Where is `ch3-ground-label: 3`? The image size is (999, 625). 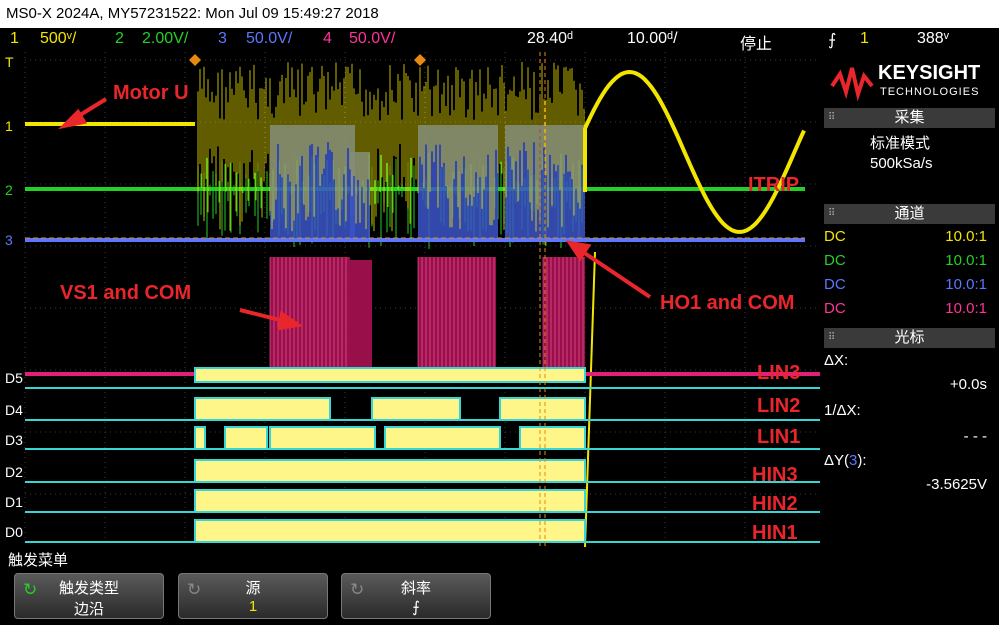 ch3-ground-label: 3 is located at coordinates (9, 240).